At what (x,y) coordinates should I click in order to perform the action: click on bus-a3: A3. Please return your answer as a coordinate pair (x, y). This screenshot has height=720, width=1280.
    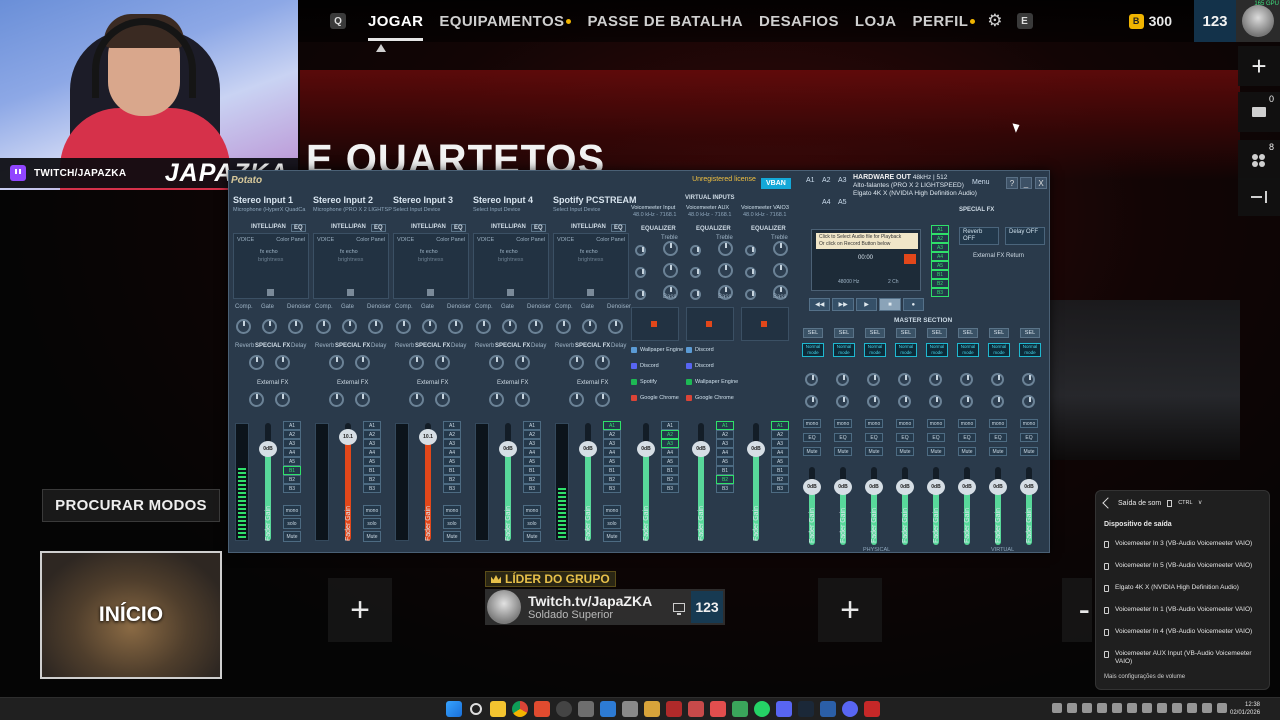
    Looking at the image, I should click on (842, 180).